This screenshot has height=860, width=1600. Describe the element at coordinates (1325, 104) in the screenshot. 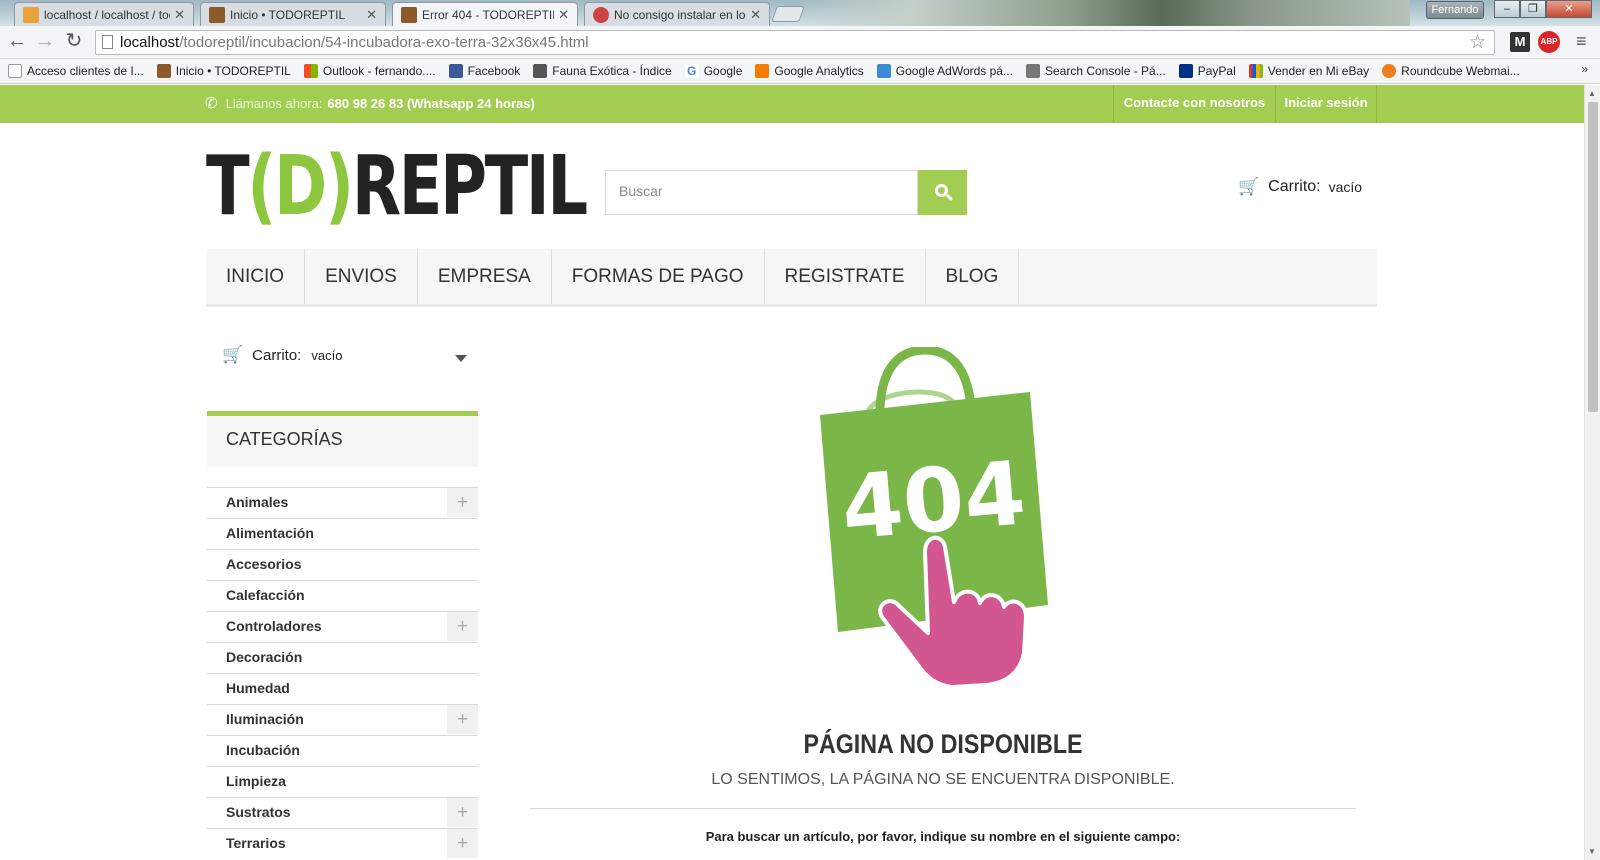

I see `login-link: Iniciar sesión` at that location.